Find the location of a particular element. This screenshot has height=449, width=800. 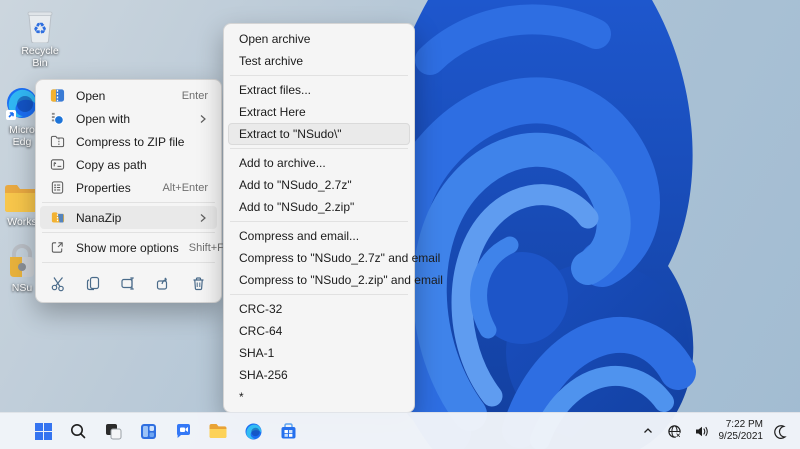

task-view-button is located at coordinates (113, 431).